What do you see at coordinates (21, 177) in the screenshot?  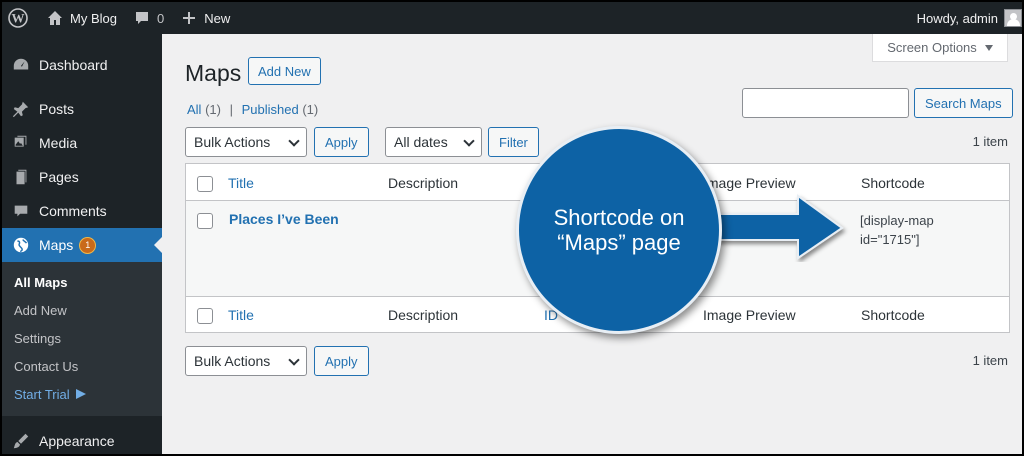 I see `pages-icon` at bounding box center [21, 177].